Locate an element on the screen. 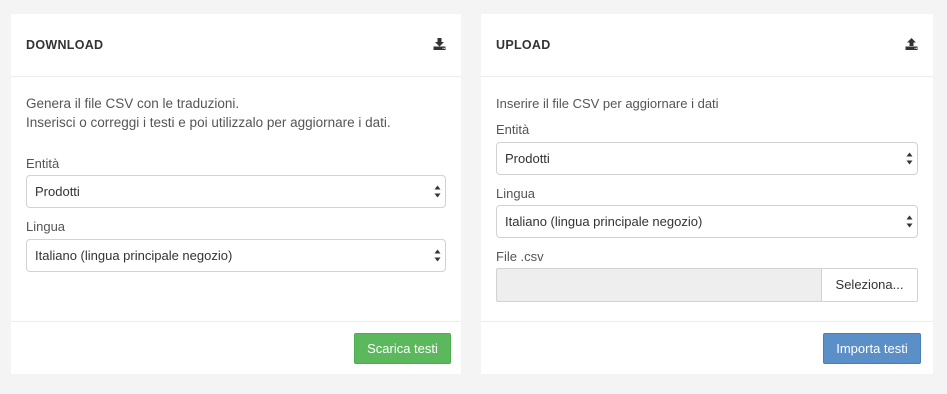 Image resolution: width=947 pixels, height=394 pixels. download-entity-select: Prodotti is located at coordinates (236, 191).